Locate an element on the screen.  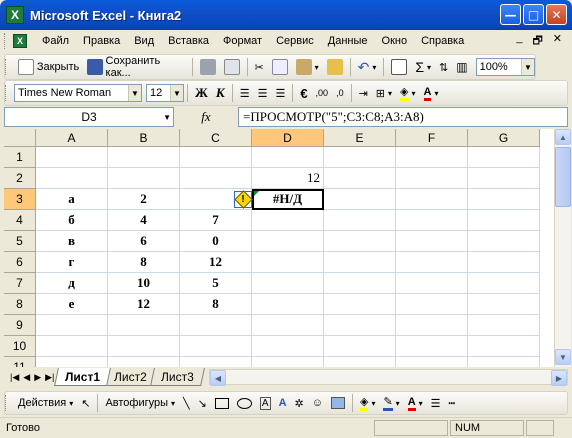
line-color-button: ✎ ▾ is located at coordinates (391, 403).